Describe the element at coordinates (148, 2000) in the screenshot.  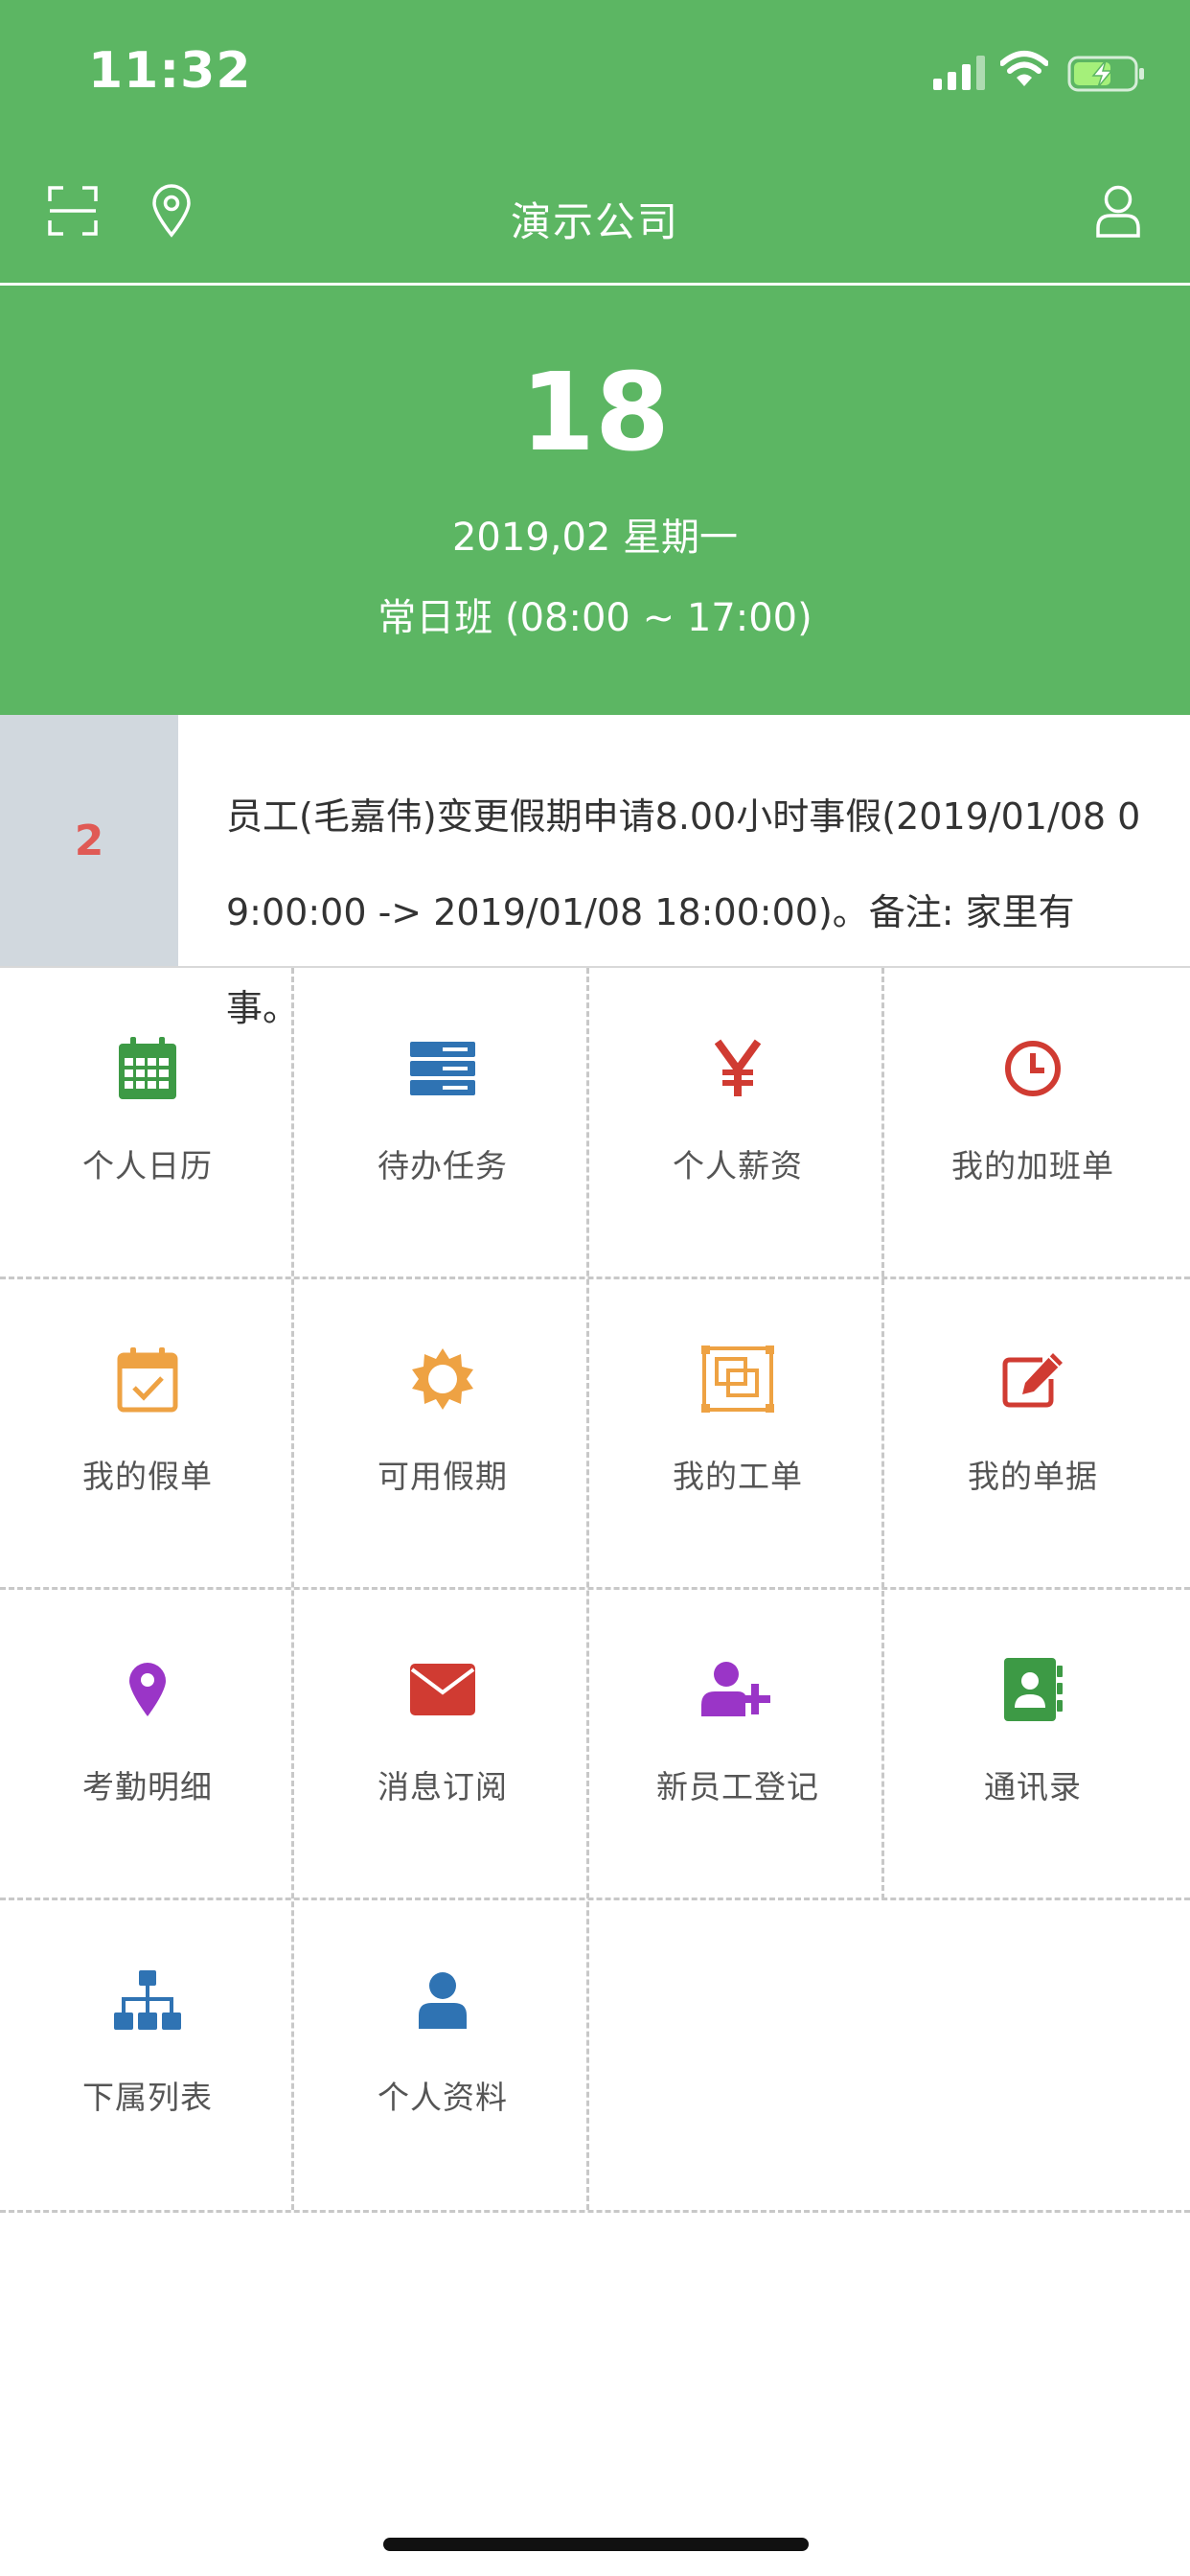
I see `sitemap-icon` at that location.